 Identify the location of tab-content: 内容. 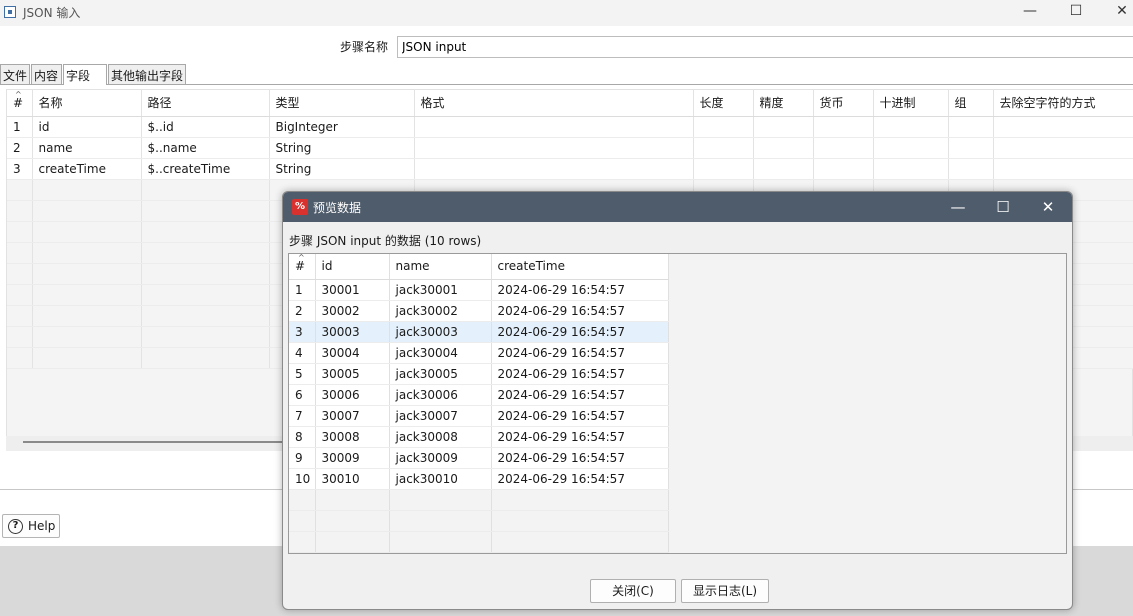
(46, 74).